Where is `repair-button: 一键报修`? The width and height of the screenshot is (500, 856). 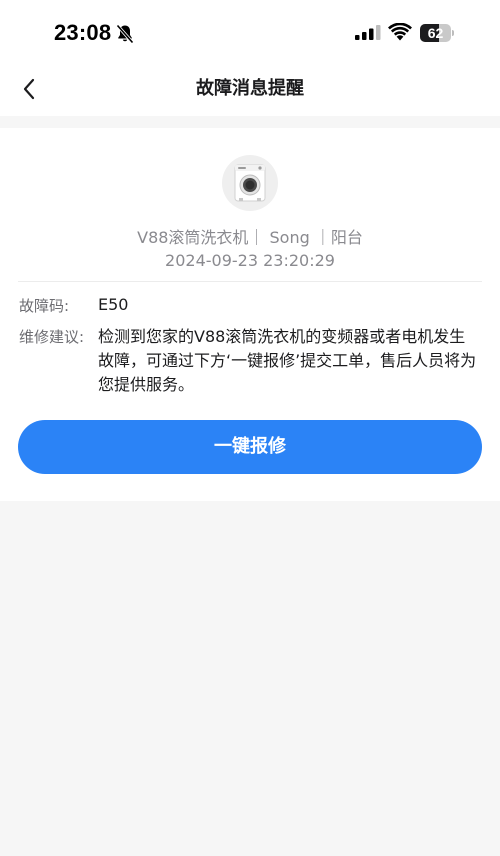
repair-button: 一键报修 is located at coordinates (250, 447).